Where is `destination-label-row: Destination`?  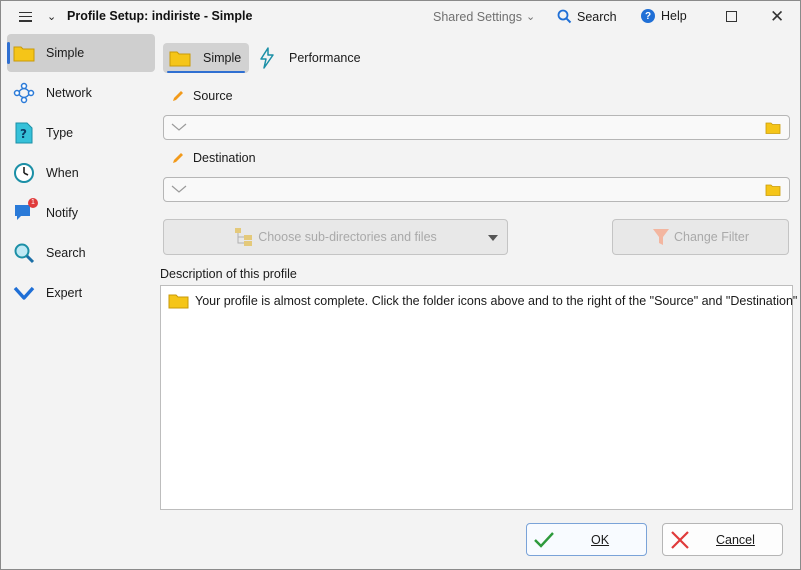 destination-label-row: Destination is located at coordinates (213, 158).